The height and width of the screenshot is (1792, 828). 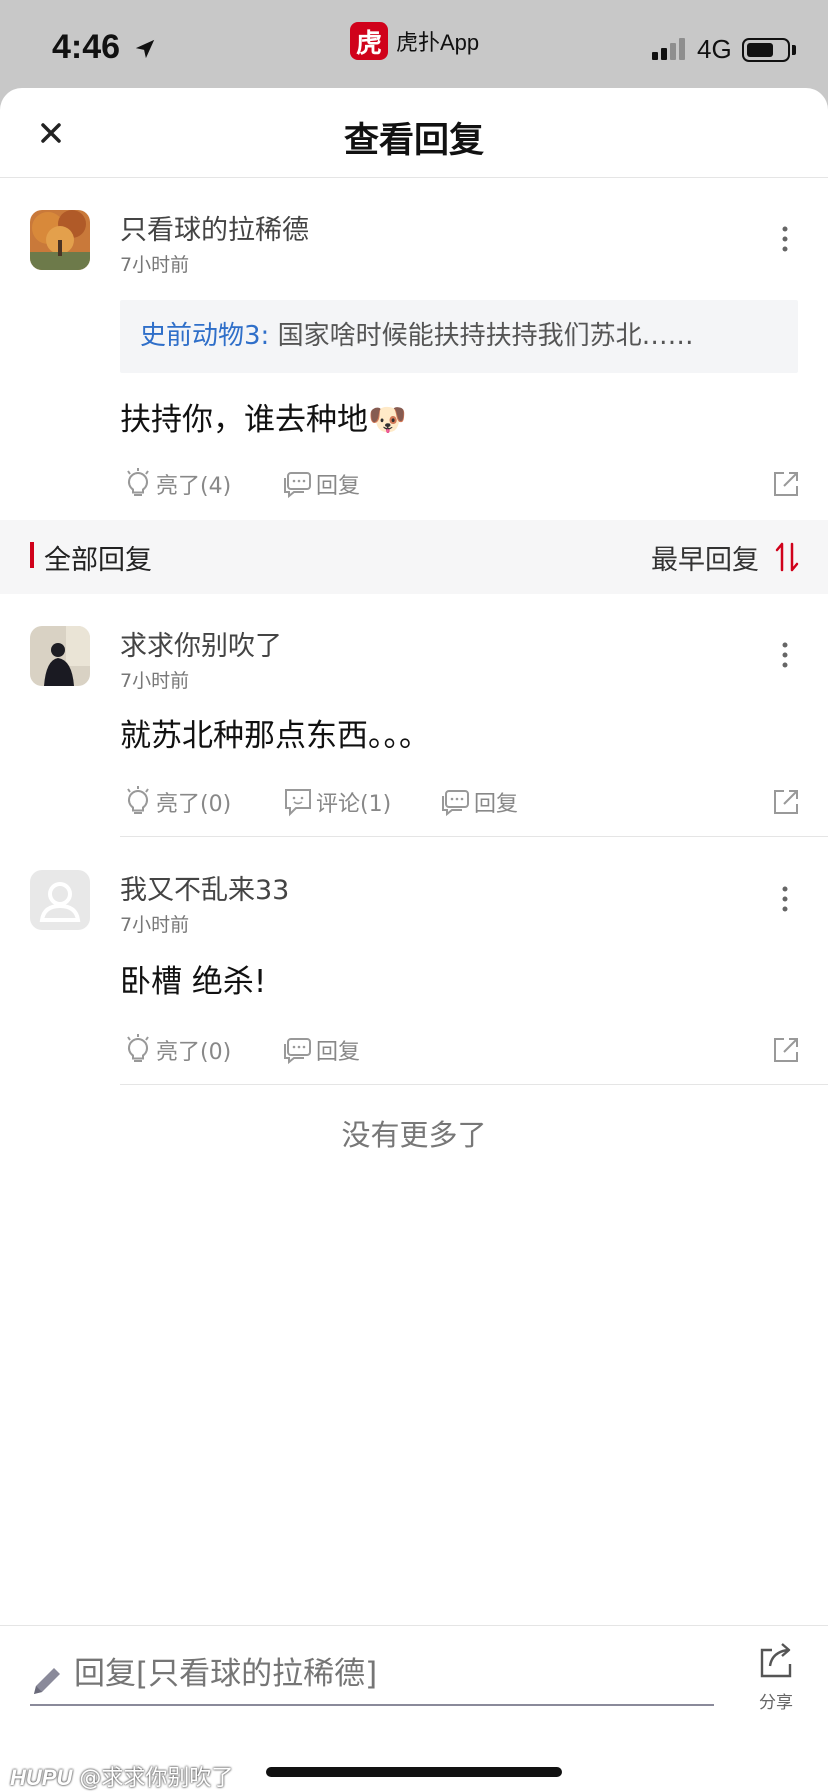 I want to click on like-button: 亮了(4), so click(x=176, y=484).